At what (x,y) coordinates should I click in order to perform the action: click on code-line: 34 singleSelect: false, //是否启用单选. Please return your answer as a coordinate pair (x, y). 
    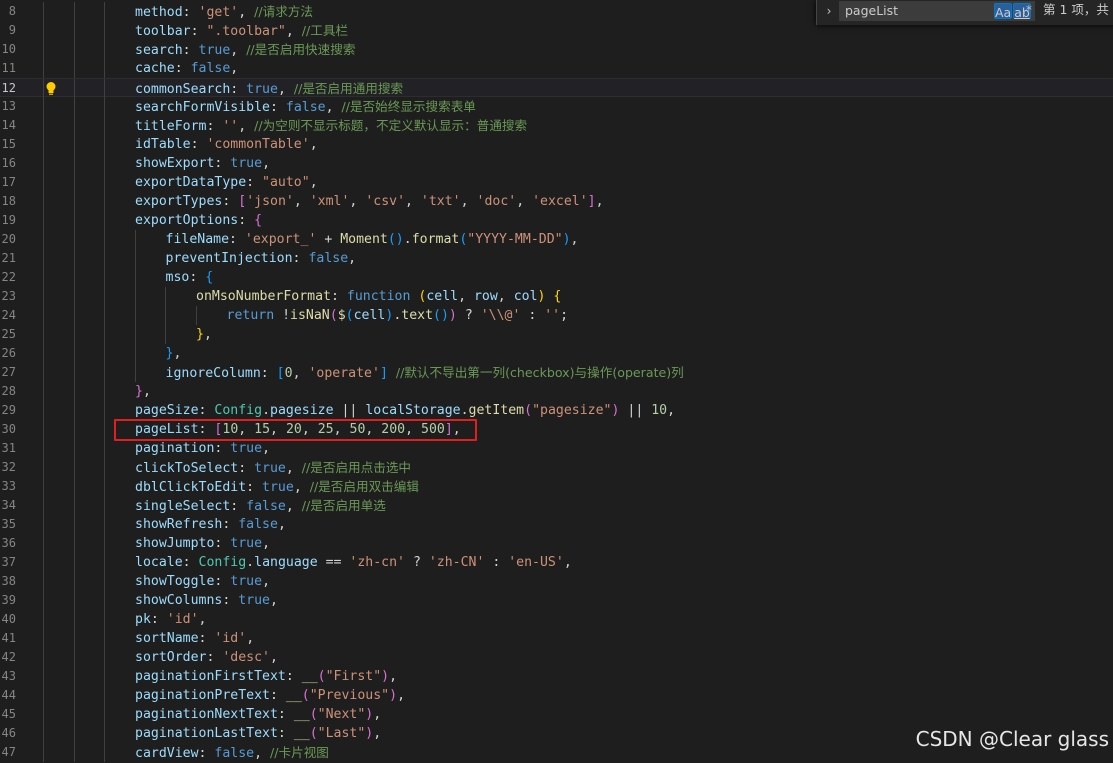
    Looking at the image, I should click on (556, 505).